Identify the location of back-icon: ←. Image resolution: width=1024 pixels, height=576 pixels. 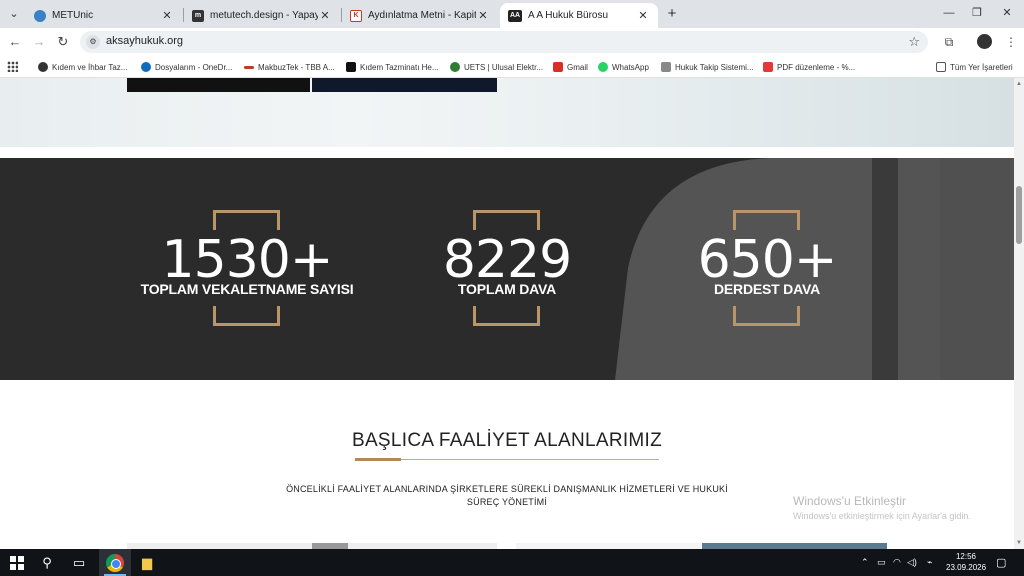
(15, 42).